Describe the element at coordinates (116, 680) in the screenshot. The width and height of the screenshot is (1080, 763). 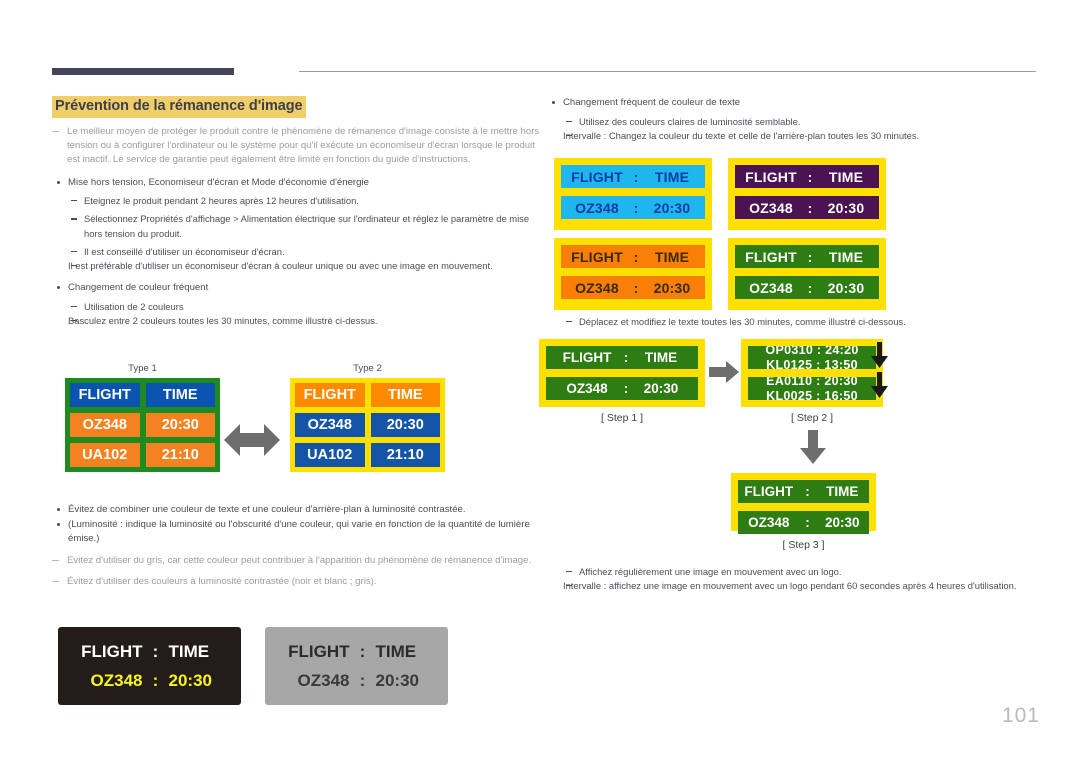
I see `sample-dark-flight-code: OZ348` at that location.